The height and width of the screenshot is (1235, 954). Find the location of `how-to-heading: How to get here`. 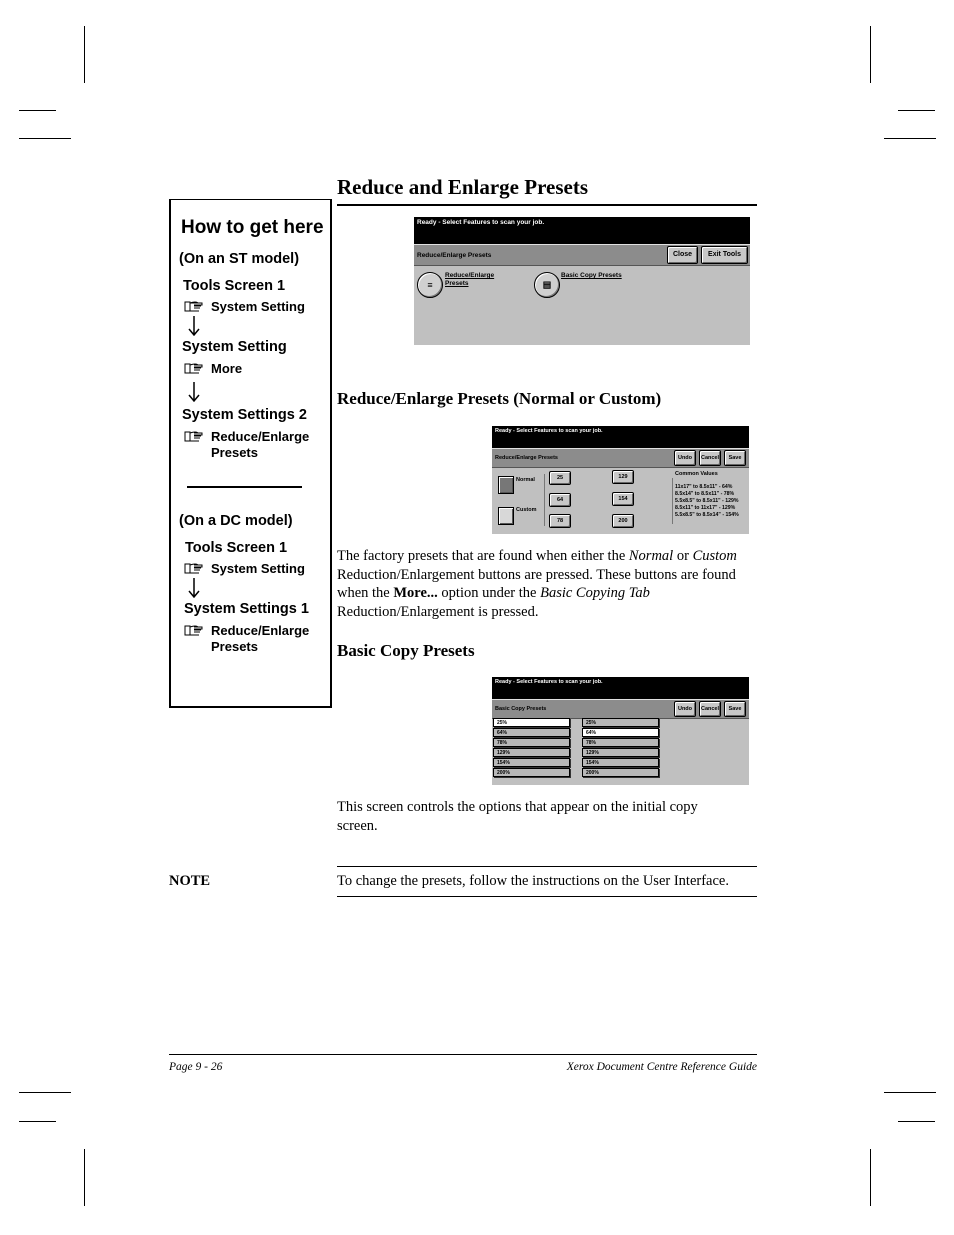

how-to-heading: How to get here is located at coordinates (252, 227).